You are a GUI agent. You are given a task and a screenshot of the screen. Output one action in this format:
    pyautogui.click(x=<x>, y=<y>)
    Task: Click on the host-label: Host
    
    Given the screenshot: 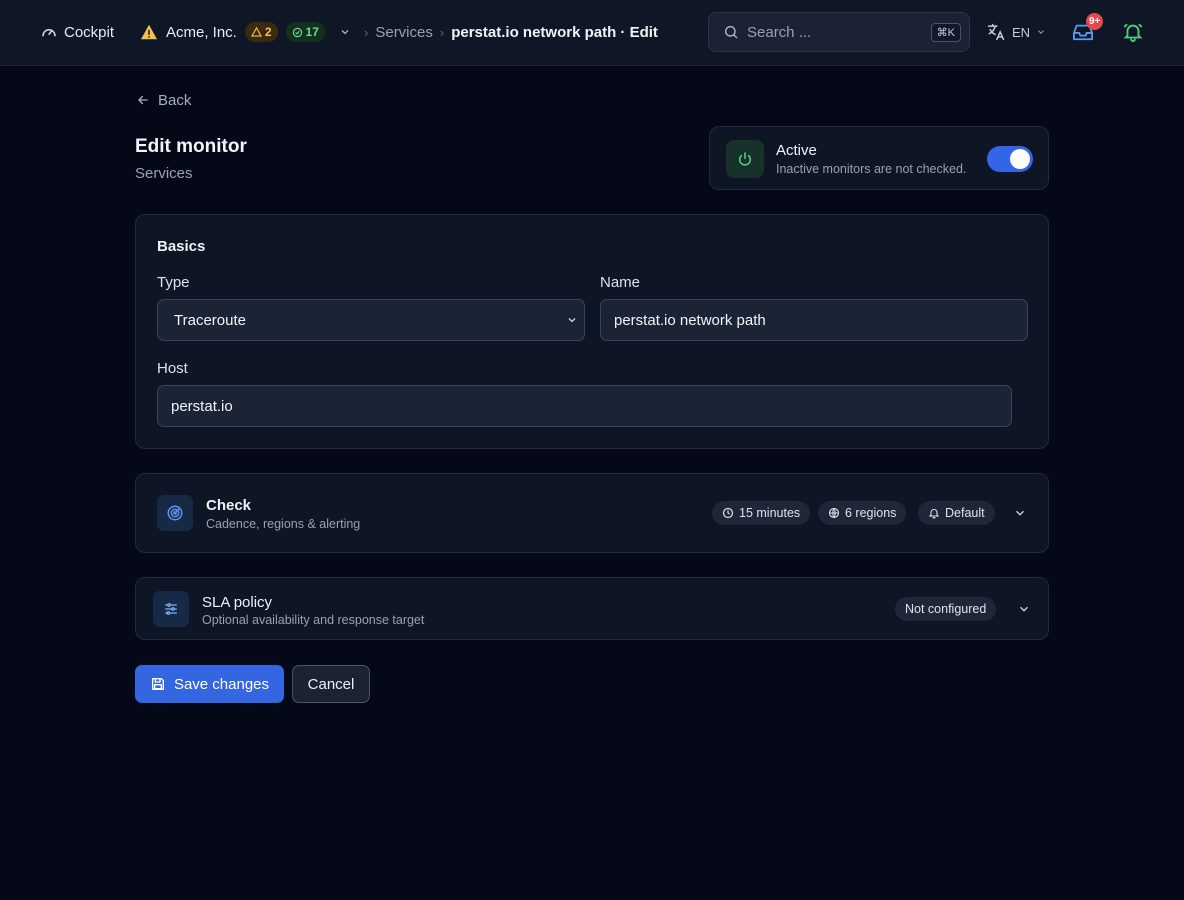 What is the action you would take?
    pyautogui.click(x=172, y=368)
    